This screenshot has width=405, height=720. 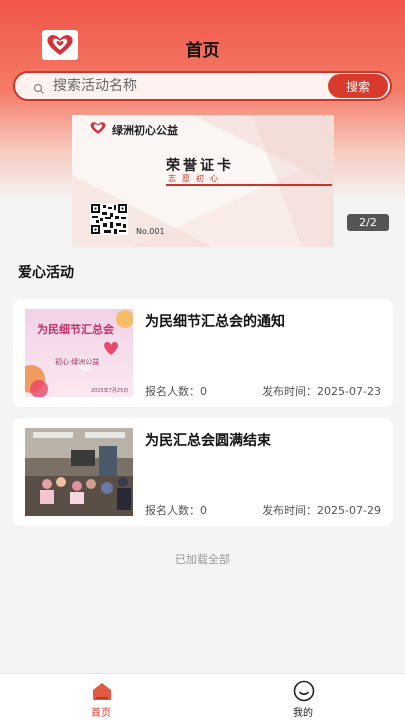 I want to click on search-input, so click(x=178, y=86).